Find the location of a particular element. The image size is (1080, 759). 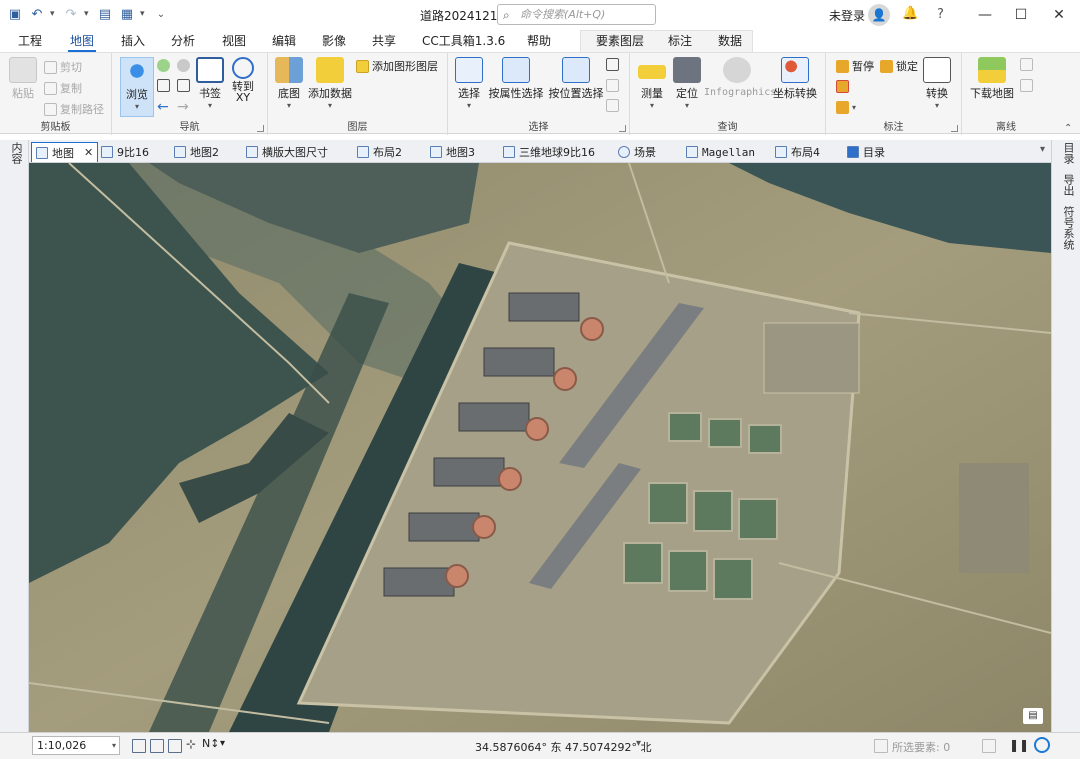

copy-button: 复制 is located at coordinates (63, 88).